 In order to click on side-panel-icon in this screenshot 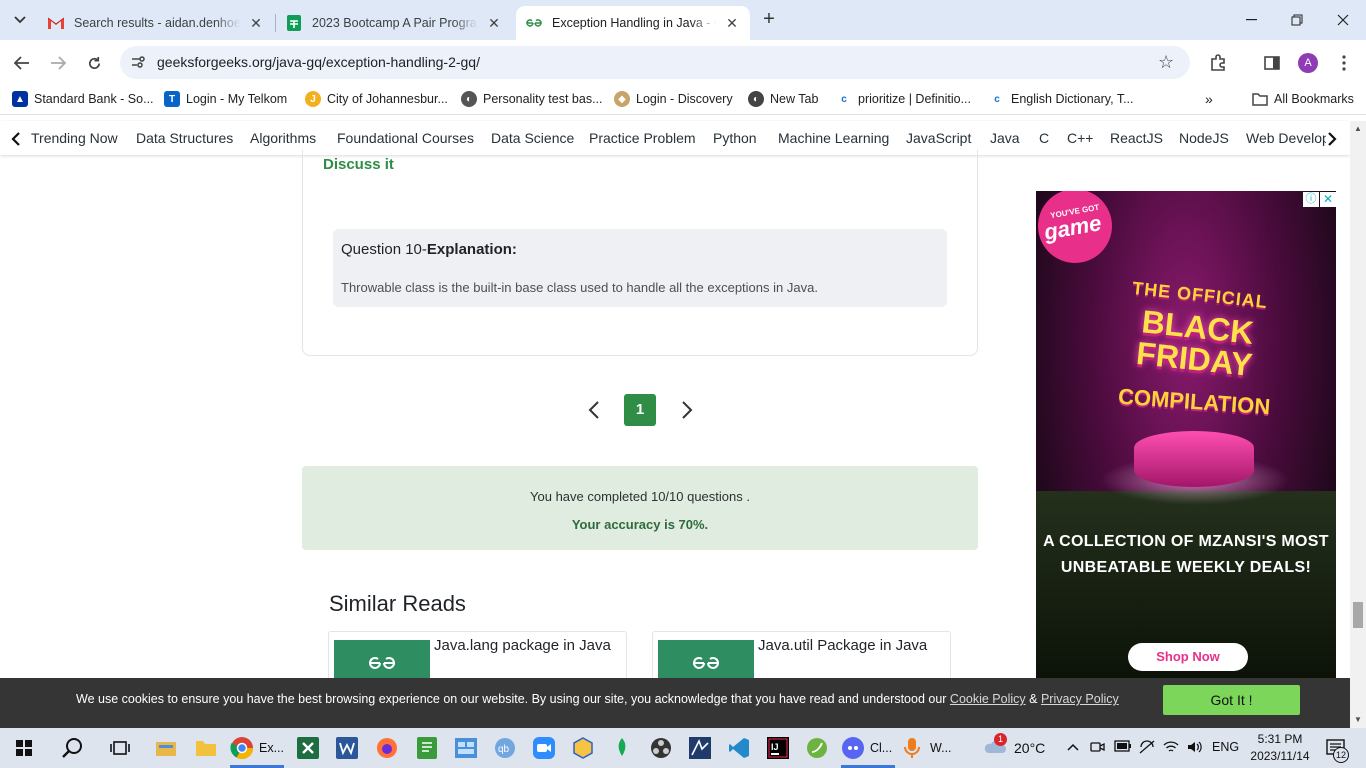, I will do `click(1272, 63)`.